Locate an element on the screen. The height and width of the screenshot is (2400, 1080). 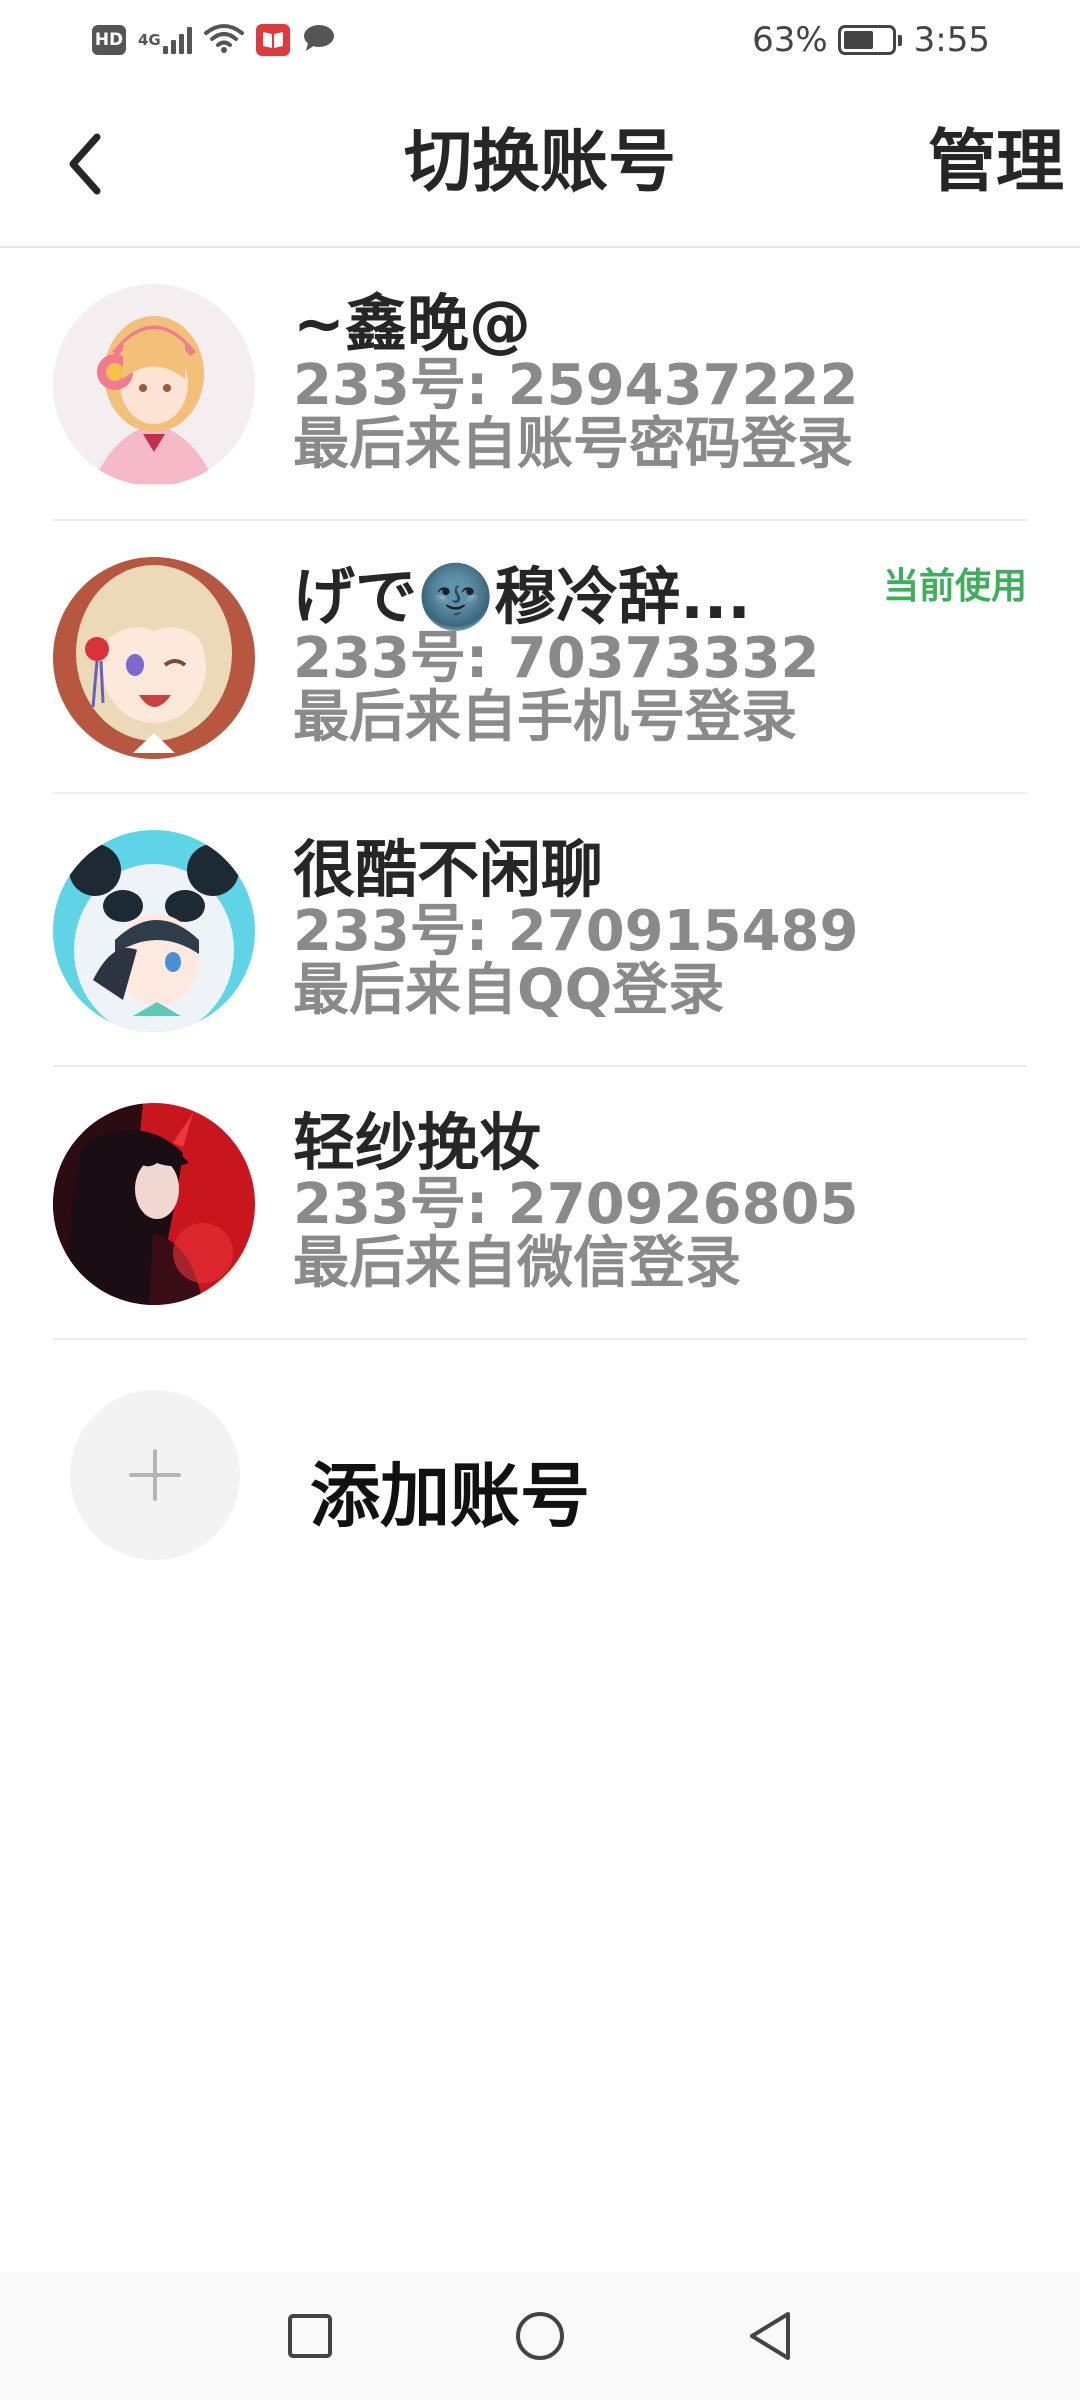
battery-icon is located at coordinates (869, 40).